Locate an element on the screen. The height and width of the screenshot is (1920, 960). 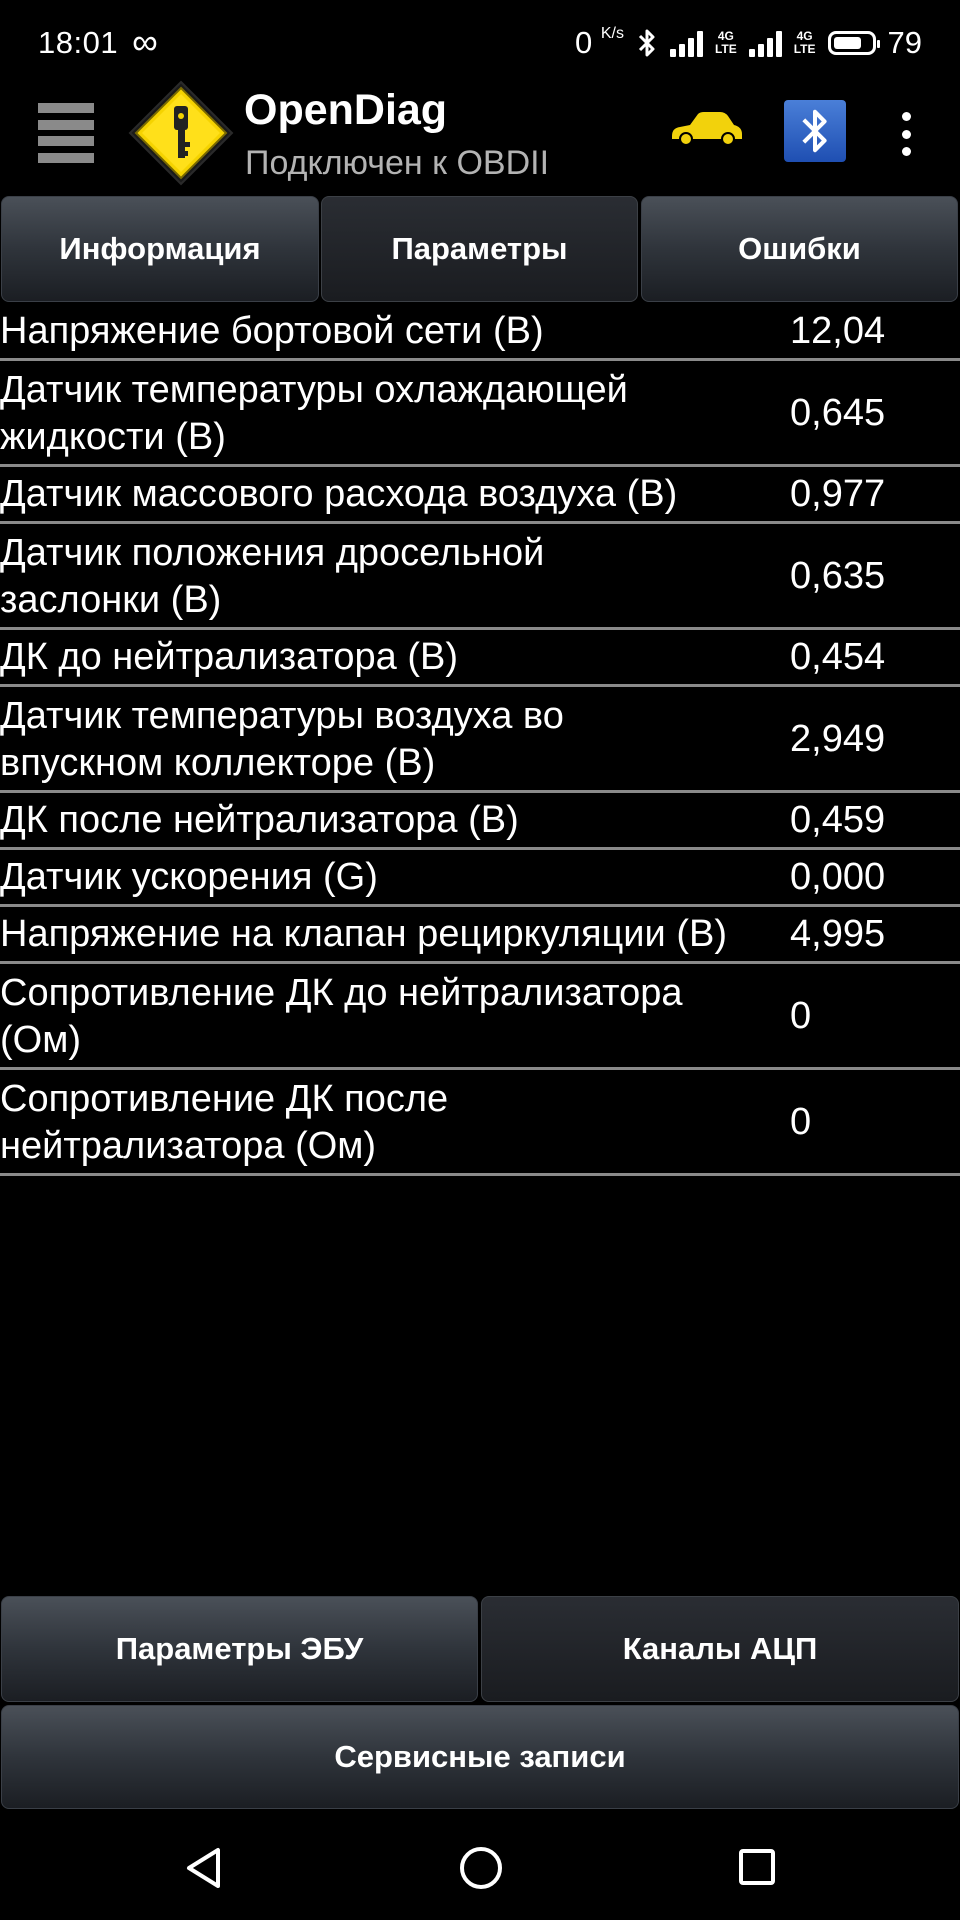
menu-icon is located at coordinates (66, 133).